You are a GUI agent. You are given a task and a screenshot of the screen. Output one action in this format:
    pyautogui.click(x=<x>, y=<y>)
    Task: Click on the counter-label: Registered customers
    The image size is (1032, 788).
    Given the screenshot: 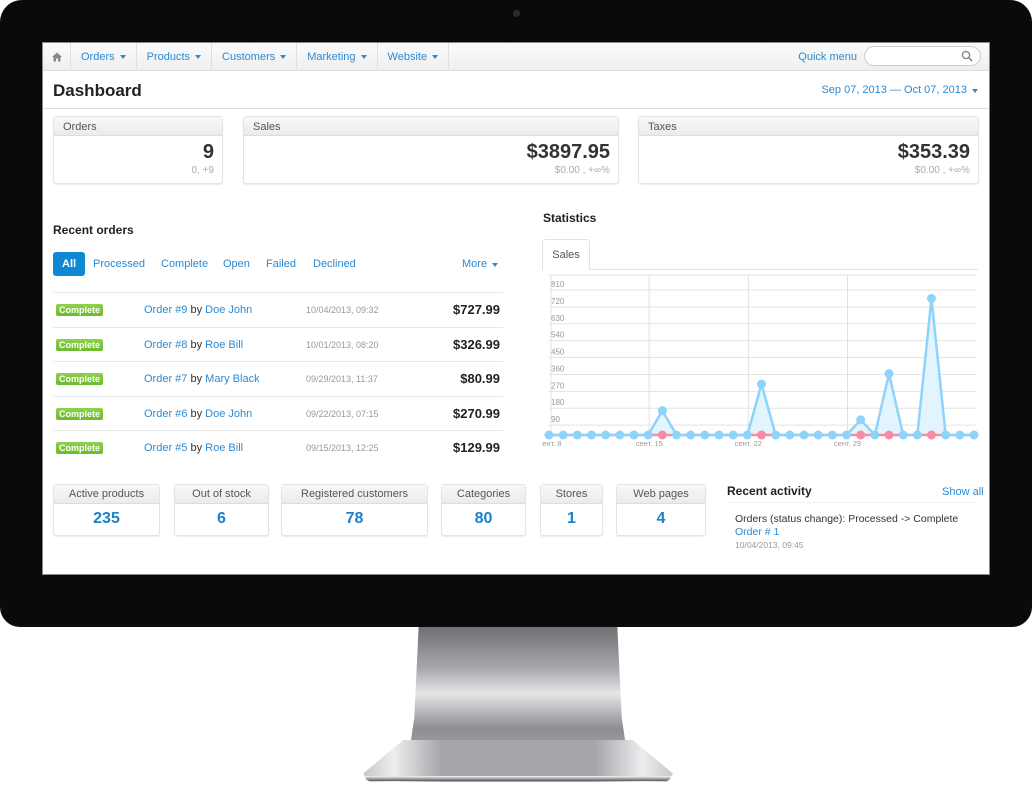 What is the action you would take?
    pyautogui.click(x=354, y=494)
    